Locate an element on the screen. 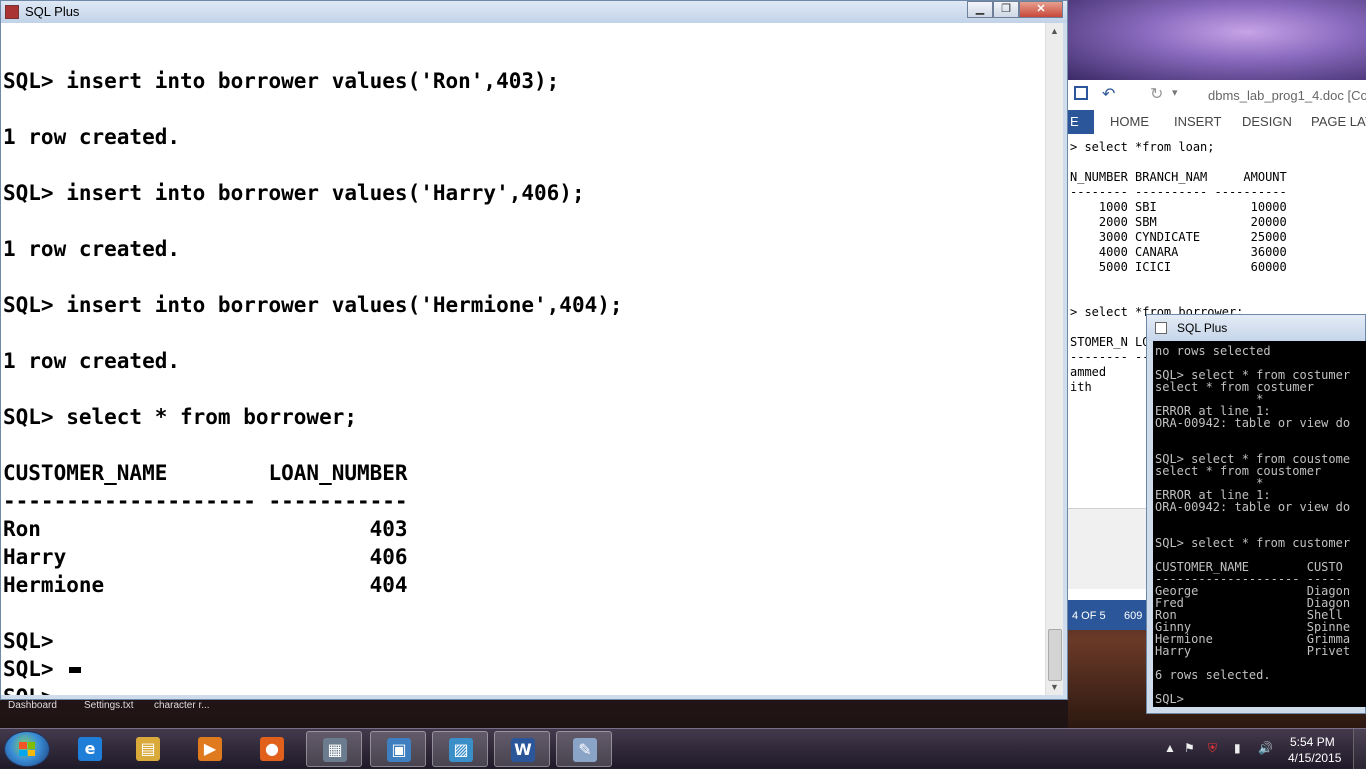 This screenshot has width=1366, height=769. document-line: > select *from loan; is located at coordinates (1142, 147).